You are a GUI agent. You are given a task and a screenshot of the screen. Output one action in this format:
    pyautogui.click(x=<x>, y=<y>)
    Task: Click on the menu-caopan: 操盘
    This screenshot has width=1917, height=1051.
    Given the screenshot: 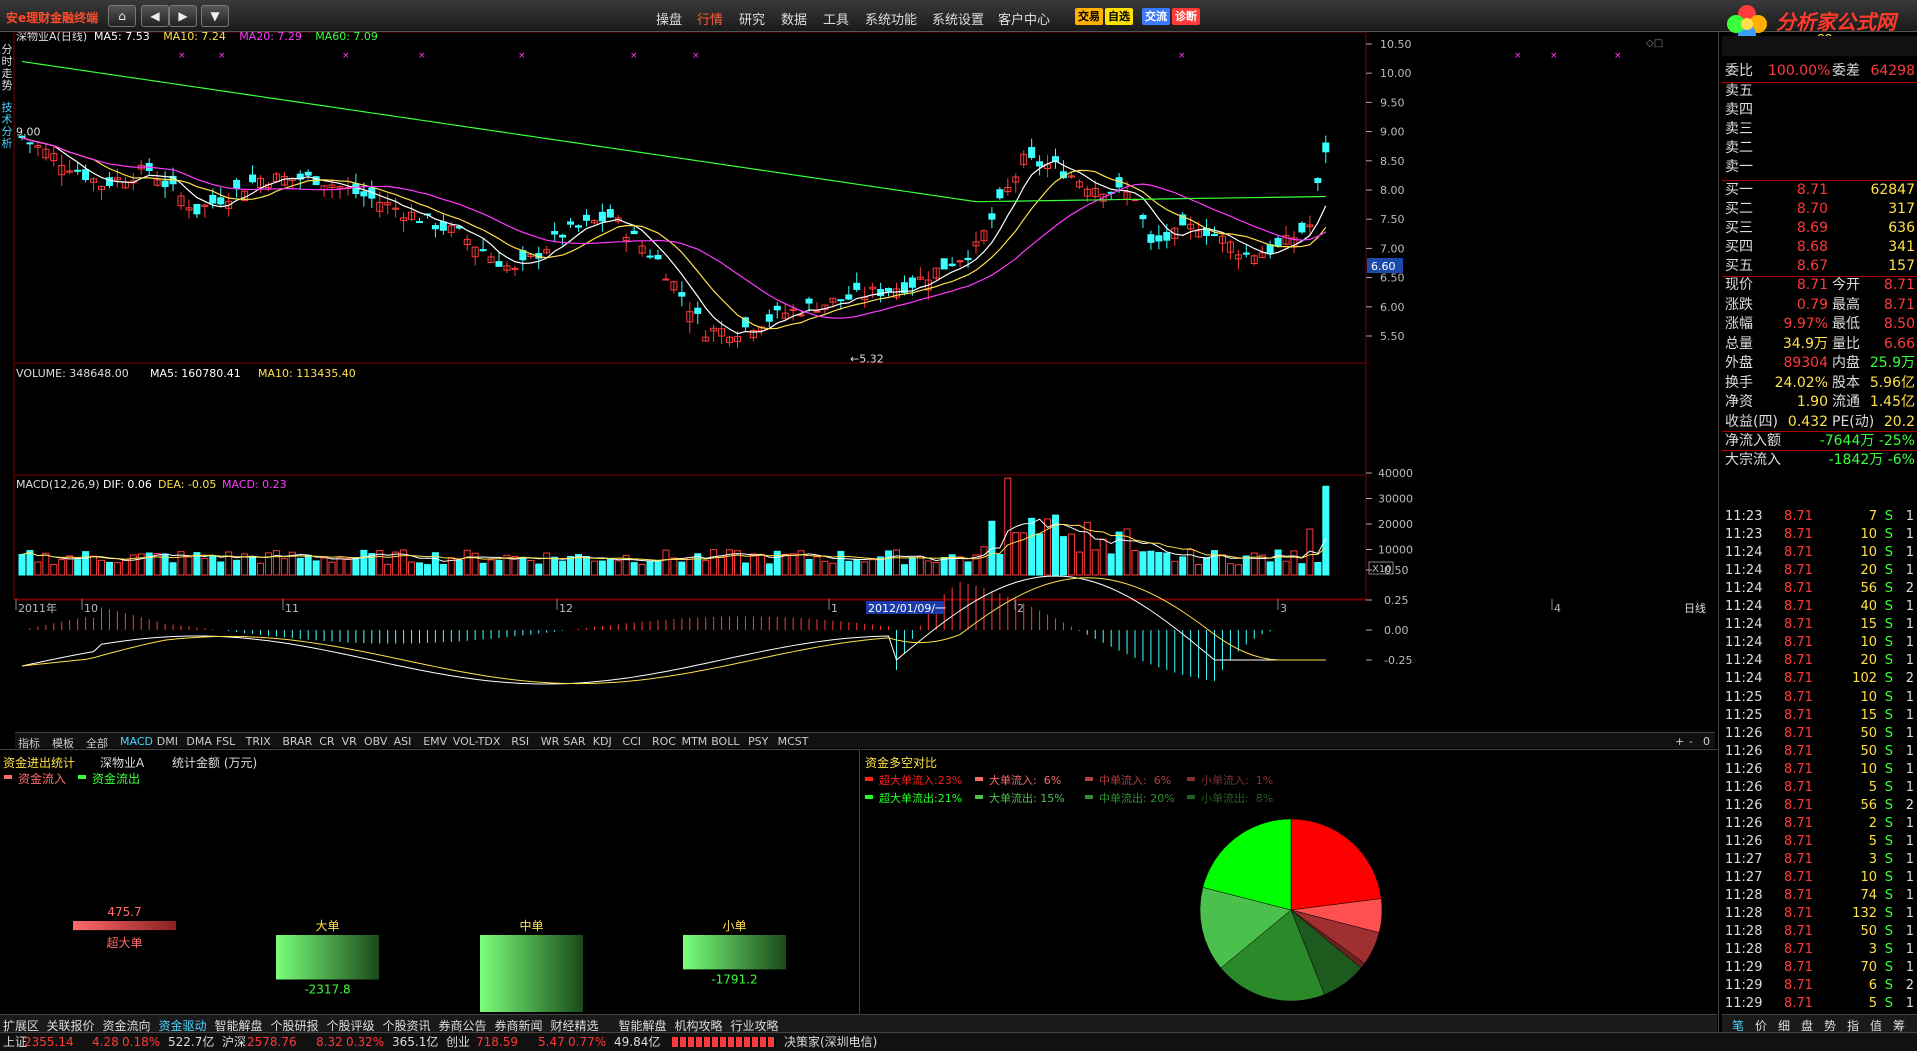 What is the action you would take?
    pyautogui.click(x=669, y=18)
    